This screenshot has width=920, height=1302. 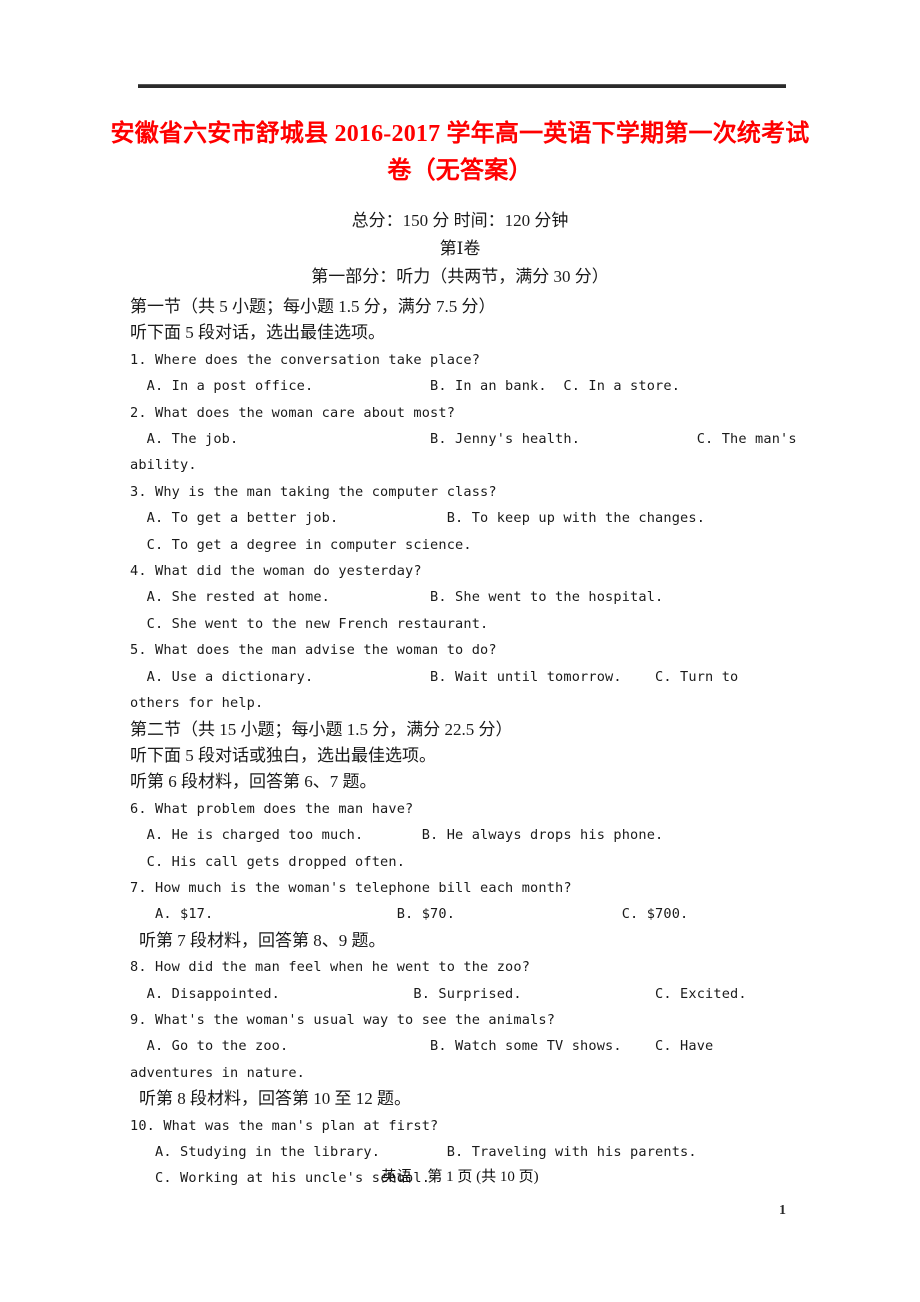 I want to click on page-footer: 英语 第 1 页 (共 10 页), so click(x=460, y=1175).